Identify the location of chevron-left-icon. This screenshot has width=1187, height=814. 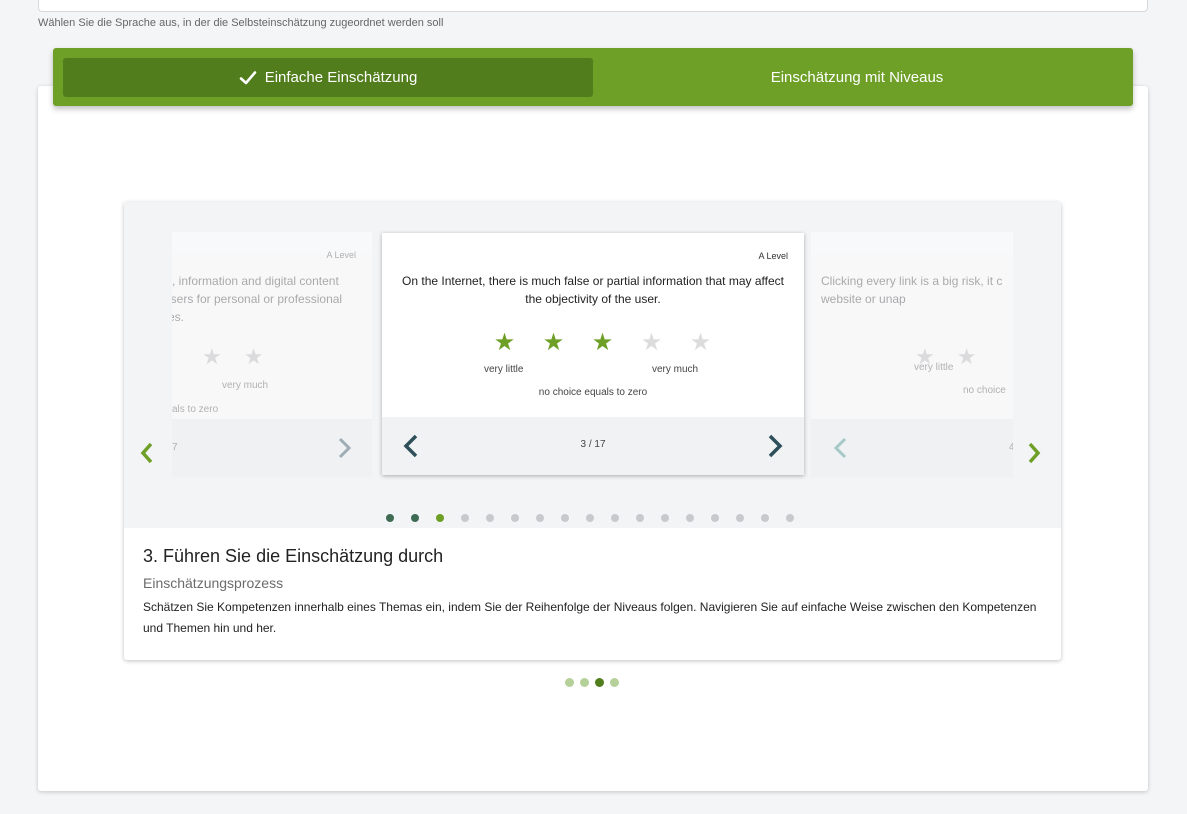
(840, 448).